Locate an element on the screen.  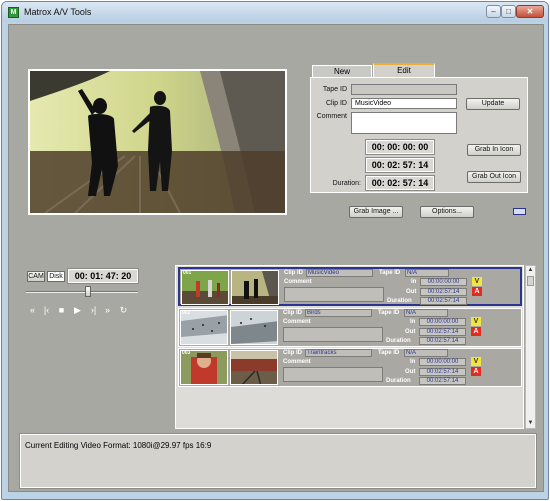
clip-id-field: Traintracks is located at coordinates (338, 353).